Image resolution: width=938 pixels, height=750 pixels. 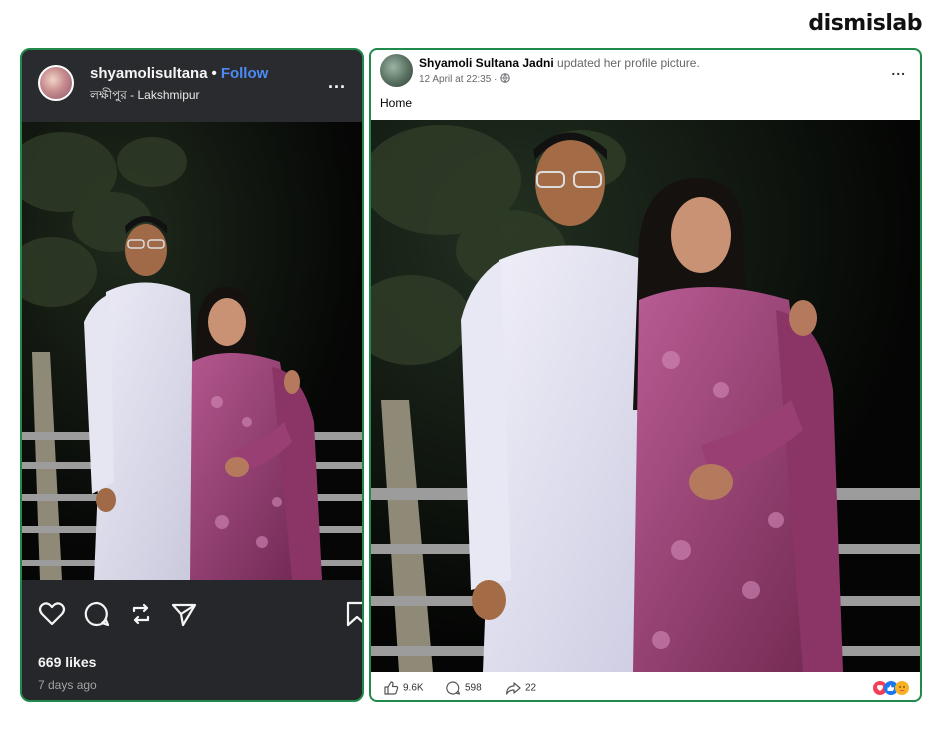 I want to click on instagram-user-line: shyamolisultana • Follow, so click(x=179, y=73).